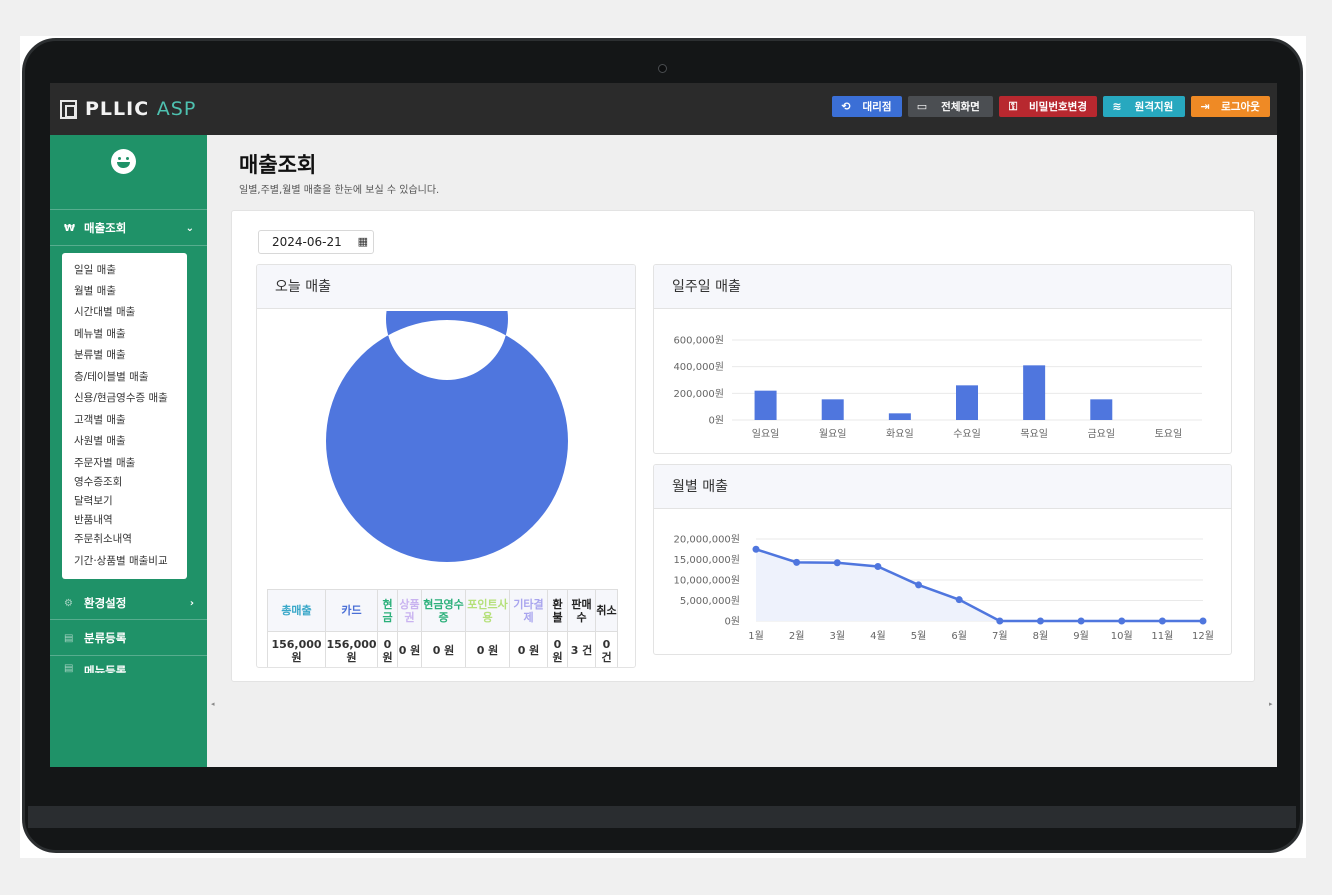 Image resolution: width=1332 pixels, height=895 pixels. What do you see at coordinates (707, 540) in the screenshot?
I see `y-tick-label: 20,000,000원` at bounding box center [707, 540].